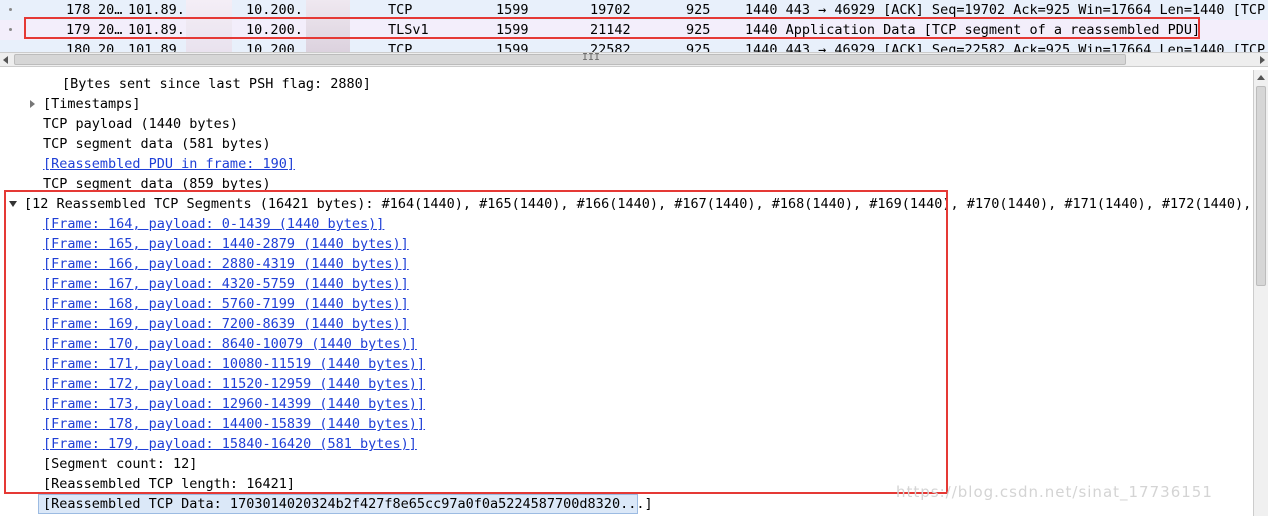  Describe the element at coordinates (157, 144) in the screenshot. I see `detail-segment-data-1: TCP segment data (581 bytes)` at that location.